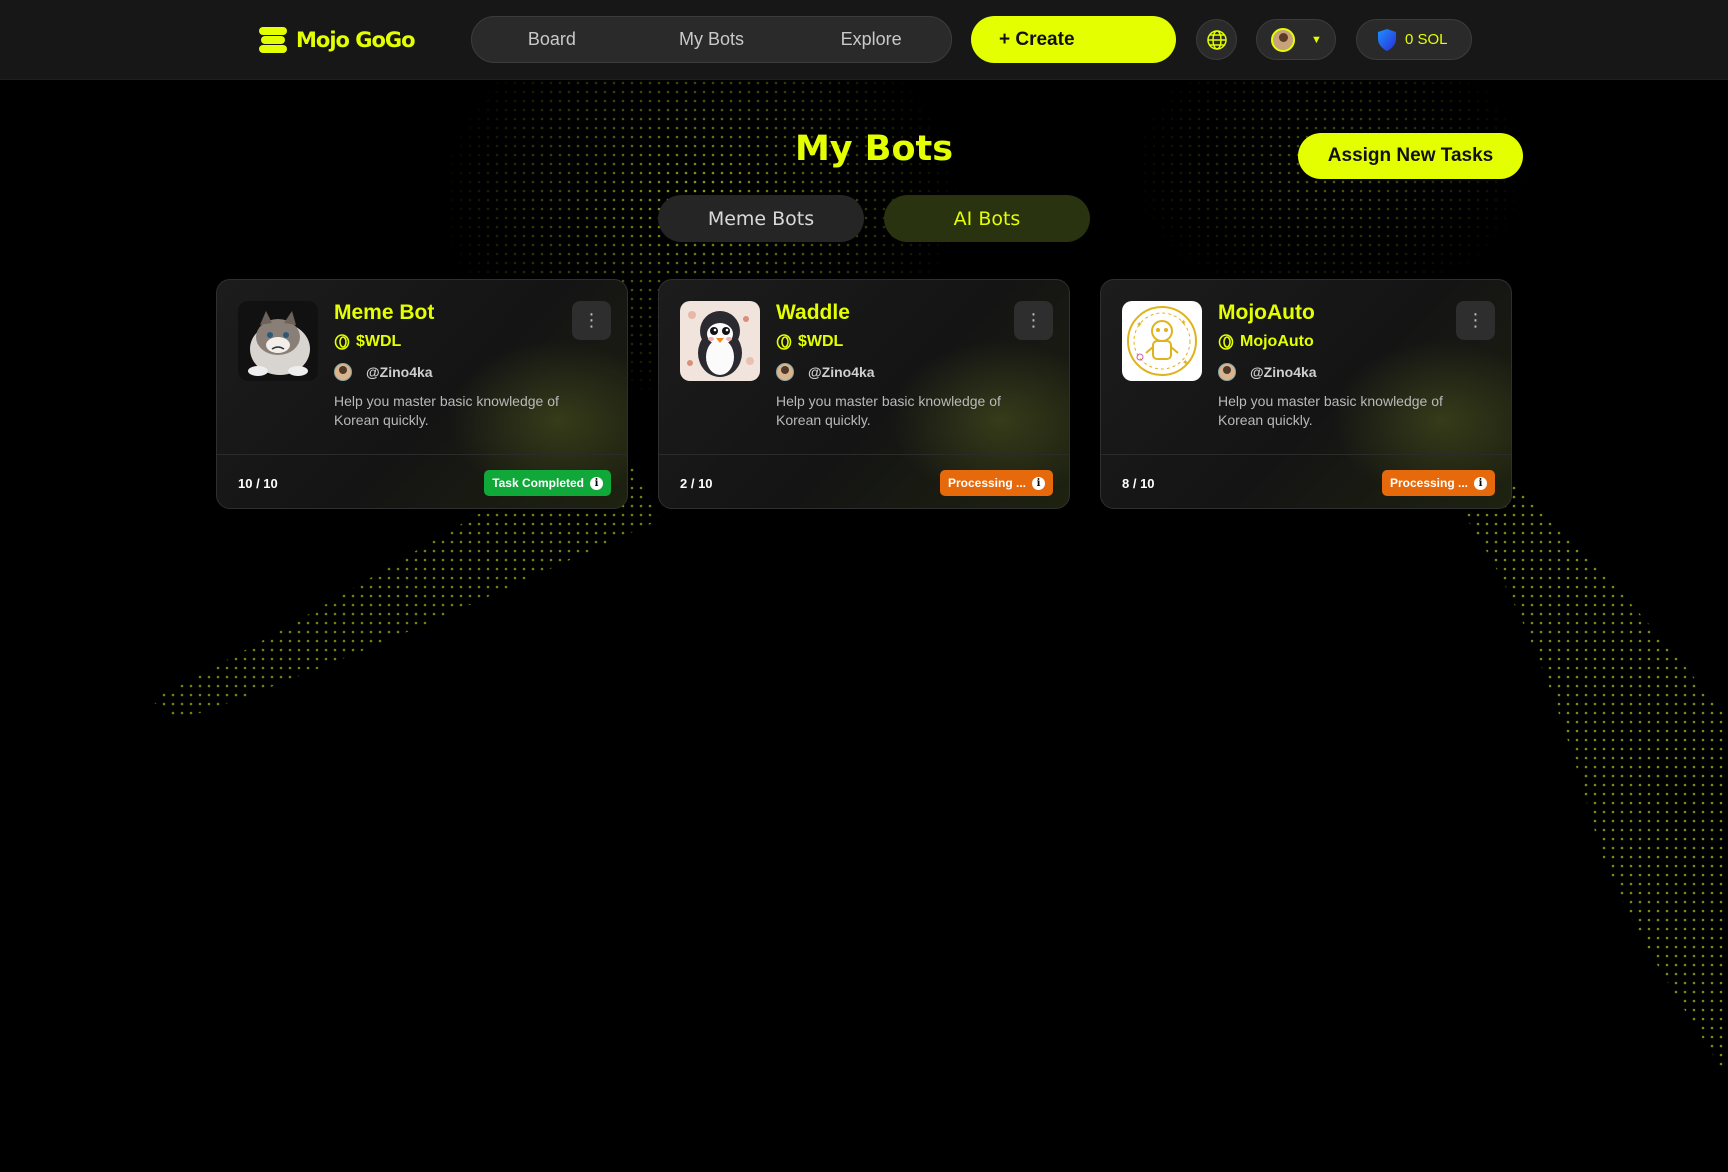  What do you see at coordinates (1277, 341) in the screenshot?
I see `token-symbol: MojoAuto` at bounding box center [1277, 341].